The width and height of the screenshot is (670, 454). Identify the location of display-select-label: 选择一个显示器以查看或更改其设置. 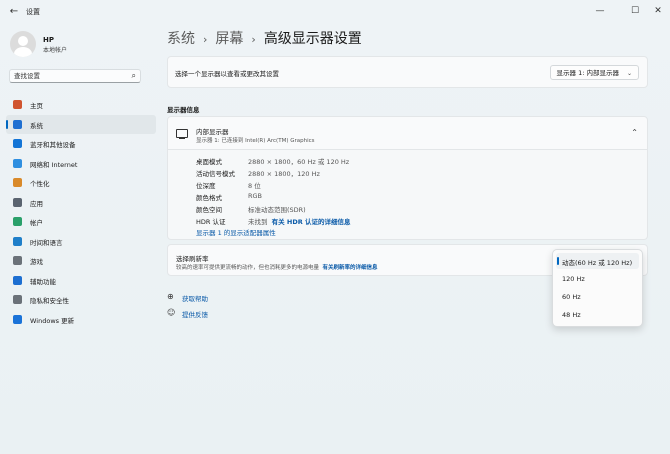
(227, 74).